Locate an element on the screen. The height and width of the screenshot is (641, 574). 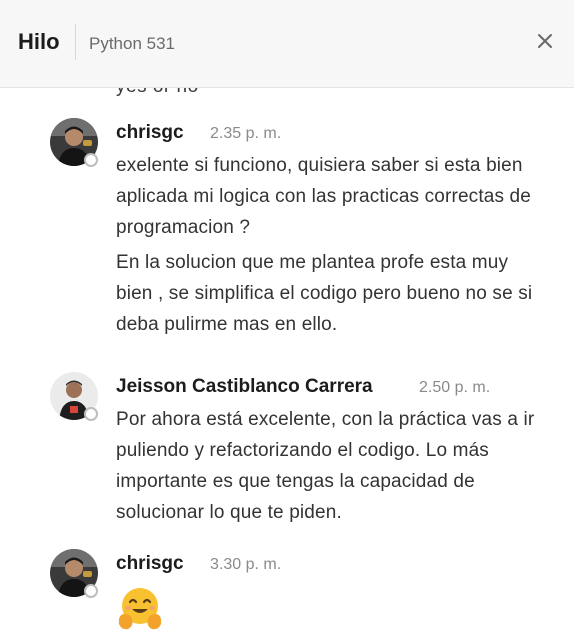
message-timestamp: 2.35 p. m. is located at coordinates (245, 134).